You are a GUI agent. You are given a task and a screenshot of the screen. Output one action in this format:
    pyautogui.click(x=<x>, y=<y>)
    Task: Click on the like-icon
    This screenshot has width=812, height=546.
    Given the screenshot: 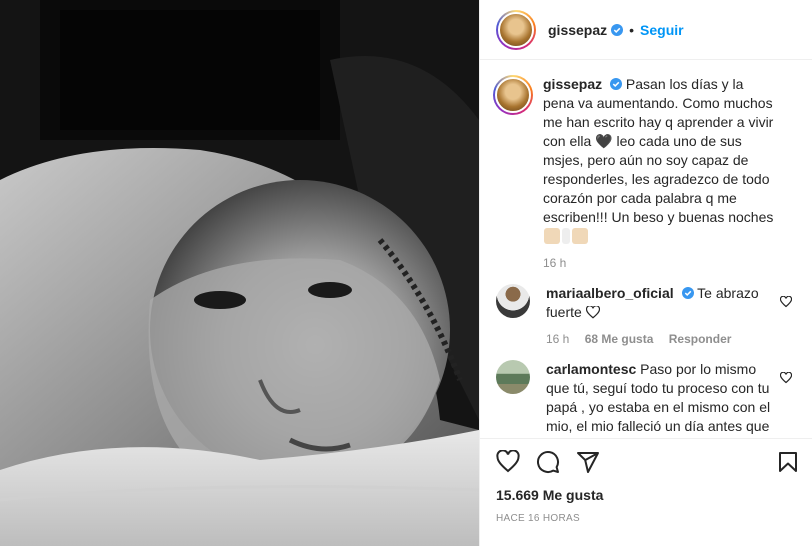 What is the action you would take?
    pyautogui.click(x=508, y=462)
    